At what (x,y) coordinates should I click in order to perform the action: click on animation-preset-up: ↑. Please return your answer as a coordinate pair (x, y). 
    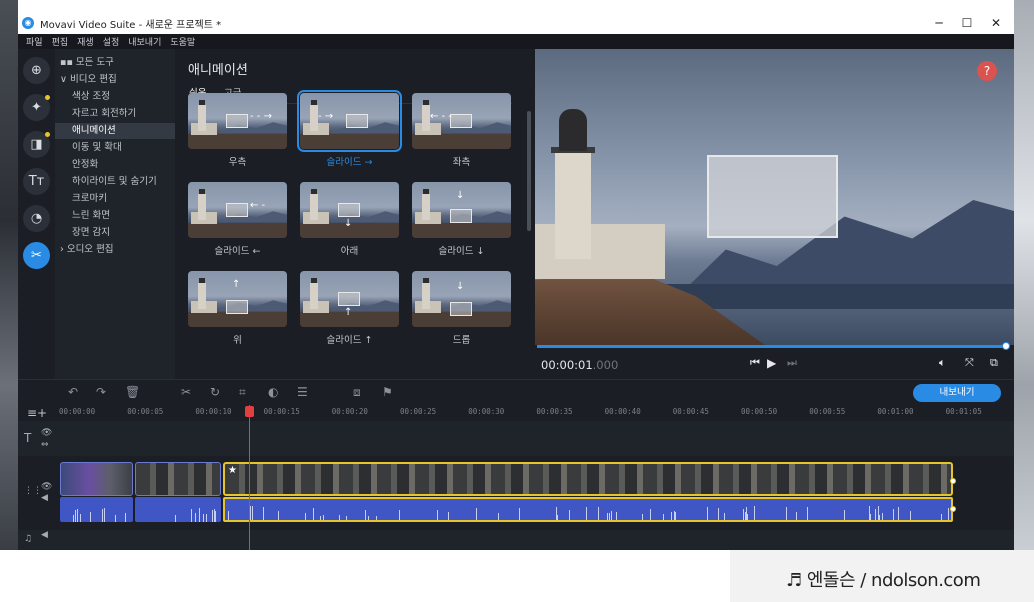
    Looking at the image, I should click on (237, 299).